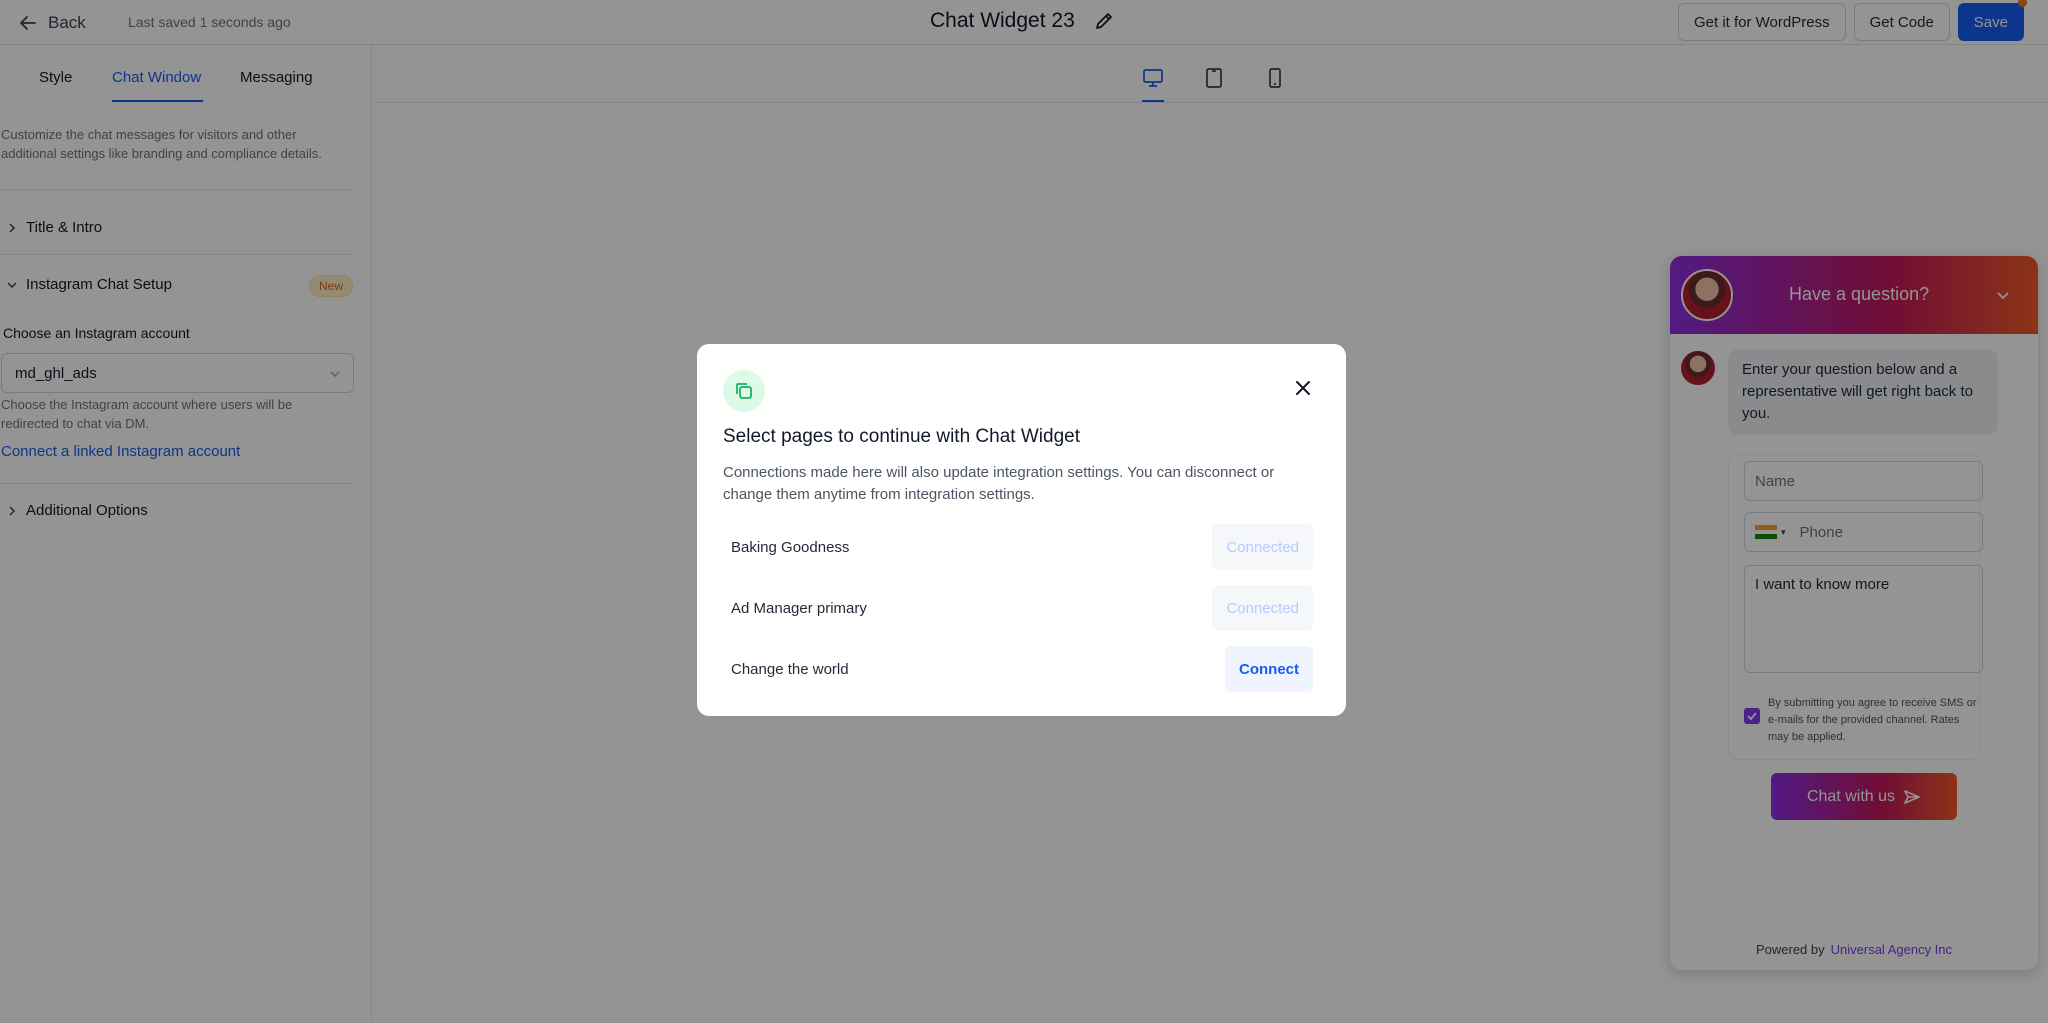 This screenshot has height=1023, width=2048. Describe the element at coordinates (1022, 608) in the screenshot. I see `page-row: Ad Manager primary Connected` at that location.